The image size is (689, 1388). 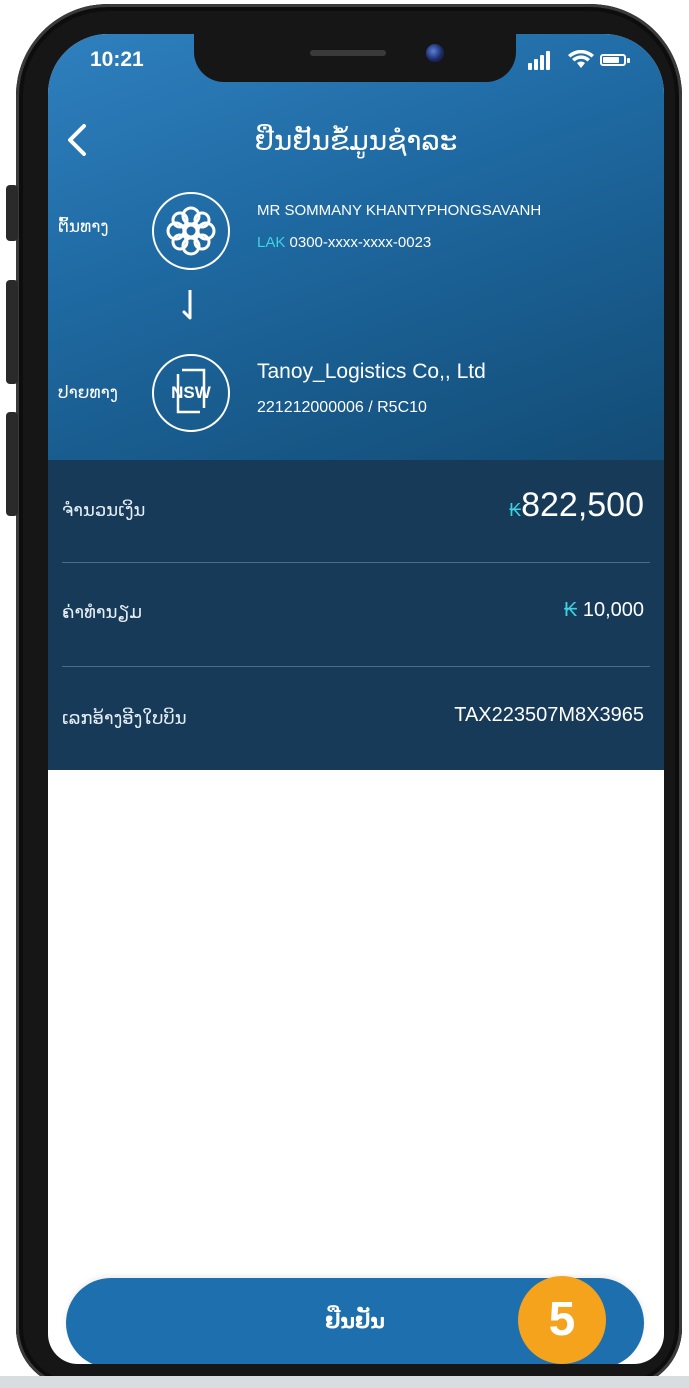 What do you see at coordinates (399, 210) in the screenshot?
I see `source-account-name: MR SOMMANY KHANTYPHONGSAVANH` at bounding box center [399, 210].